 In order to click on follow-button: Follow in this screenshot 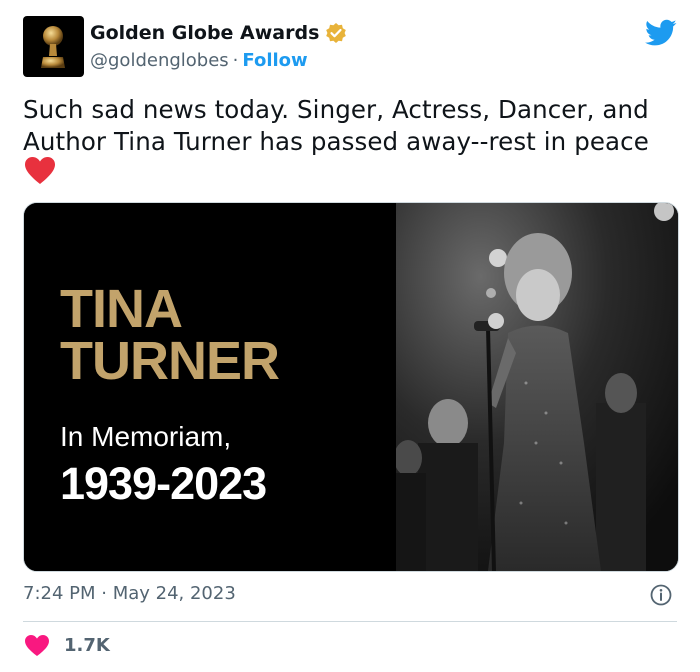, I will do `click(274, 60)`.